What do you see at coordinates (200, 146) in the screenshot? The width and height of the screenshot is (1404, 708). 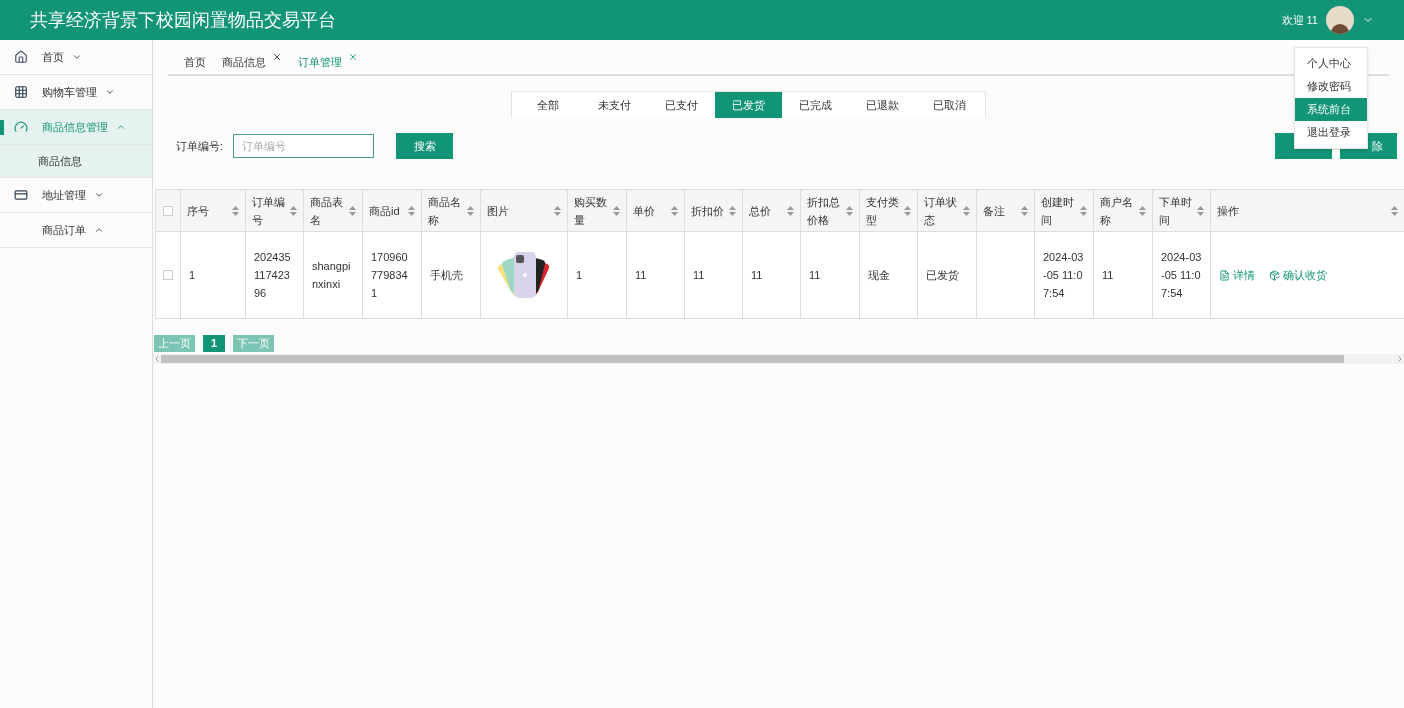 I see `search-label: 订单编号:` at bounding box center [200, 146].